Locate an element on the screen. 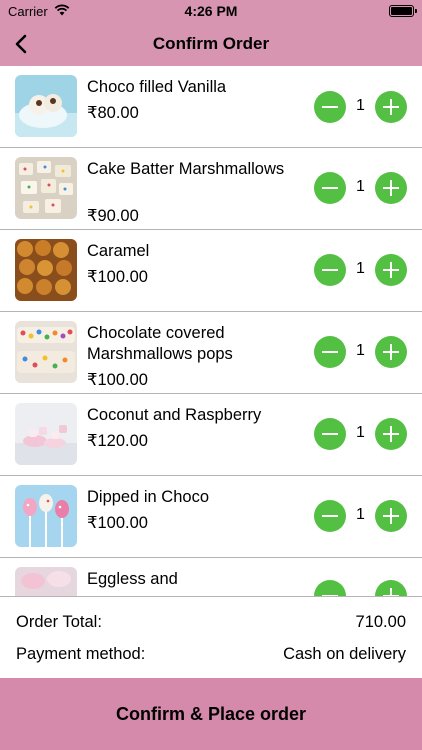  navigation-bar: Confirm Order is located at coordinates (211, 44).